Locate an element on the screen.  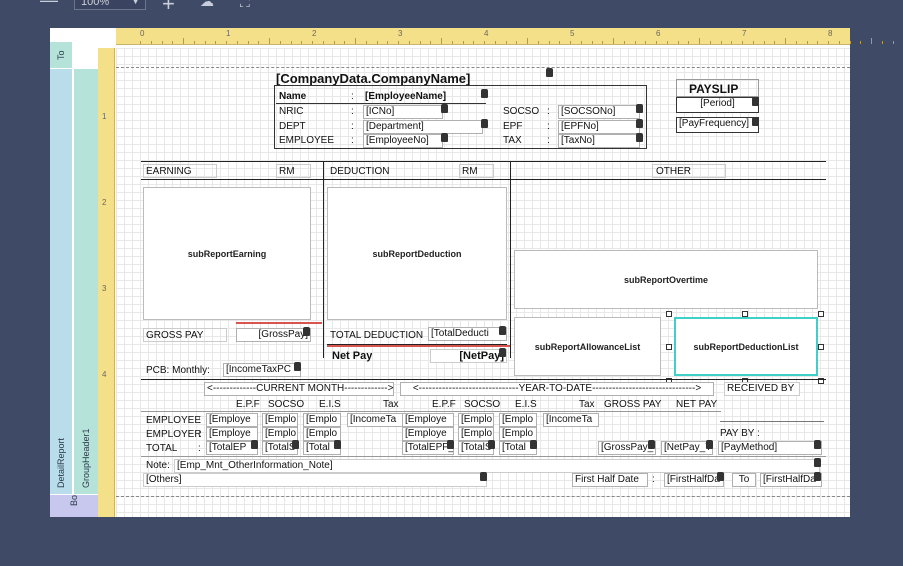
note-field: [Emp_Mnt_OtherInformation_Note] is located at coordinates (497, 466).